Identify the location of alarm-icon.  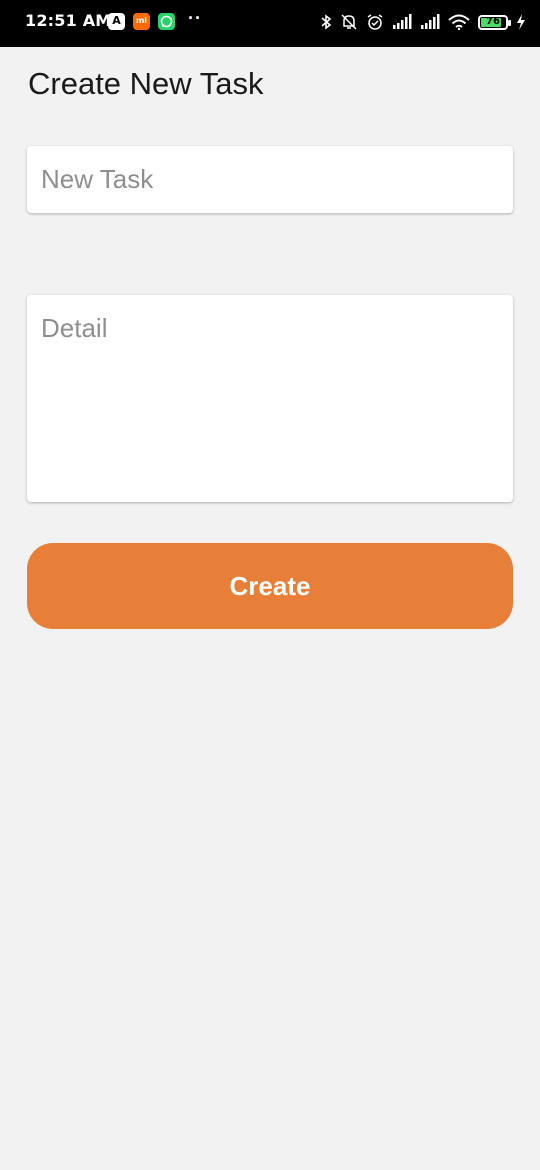
(375, 22).